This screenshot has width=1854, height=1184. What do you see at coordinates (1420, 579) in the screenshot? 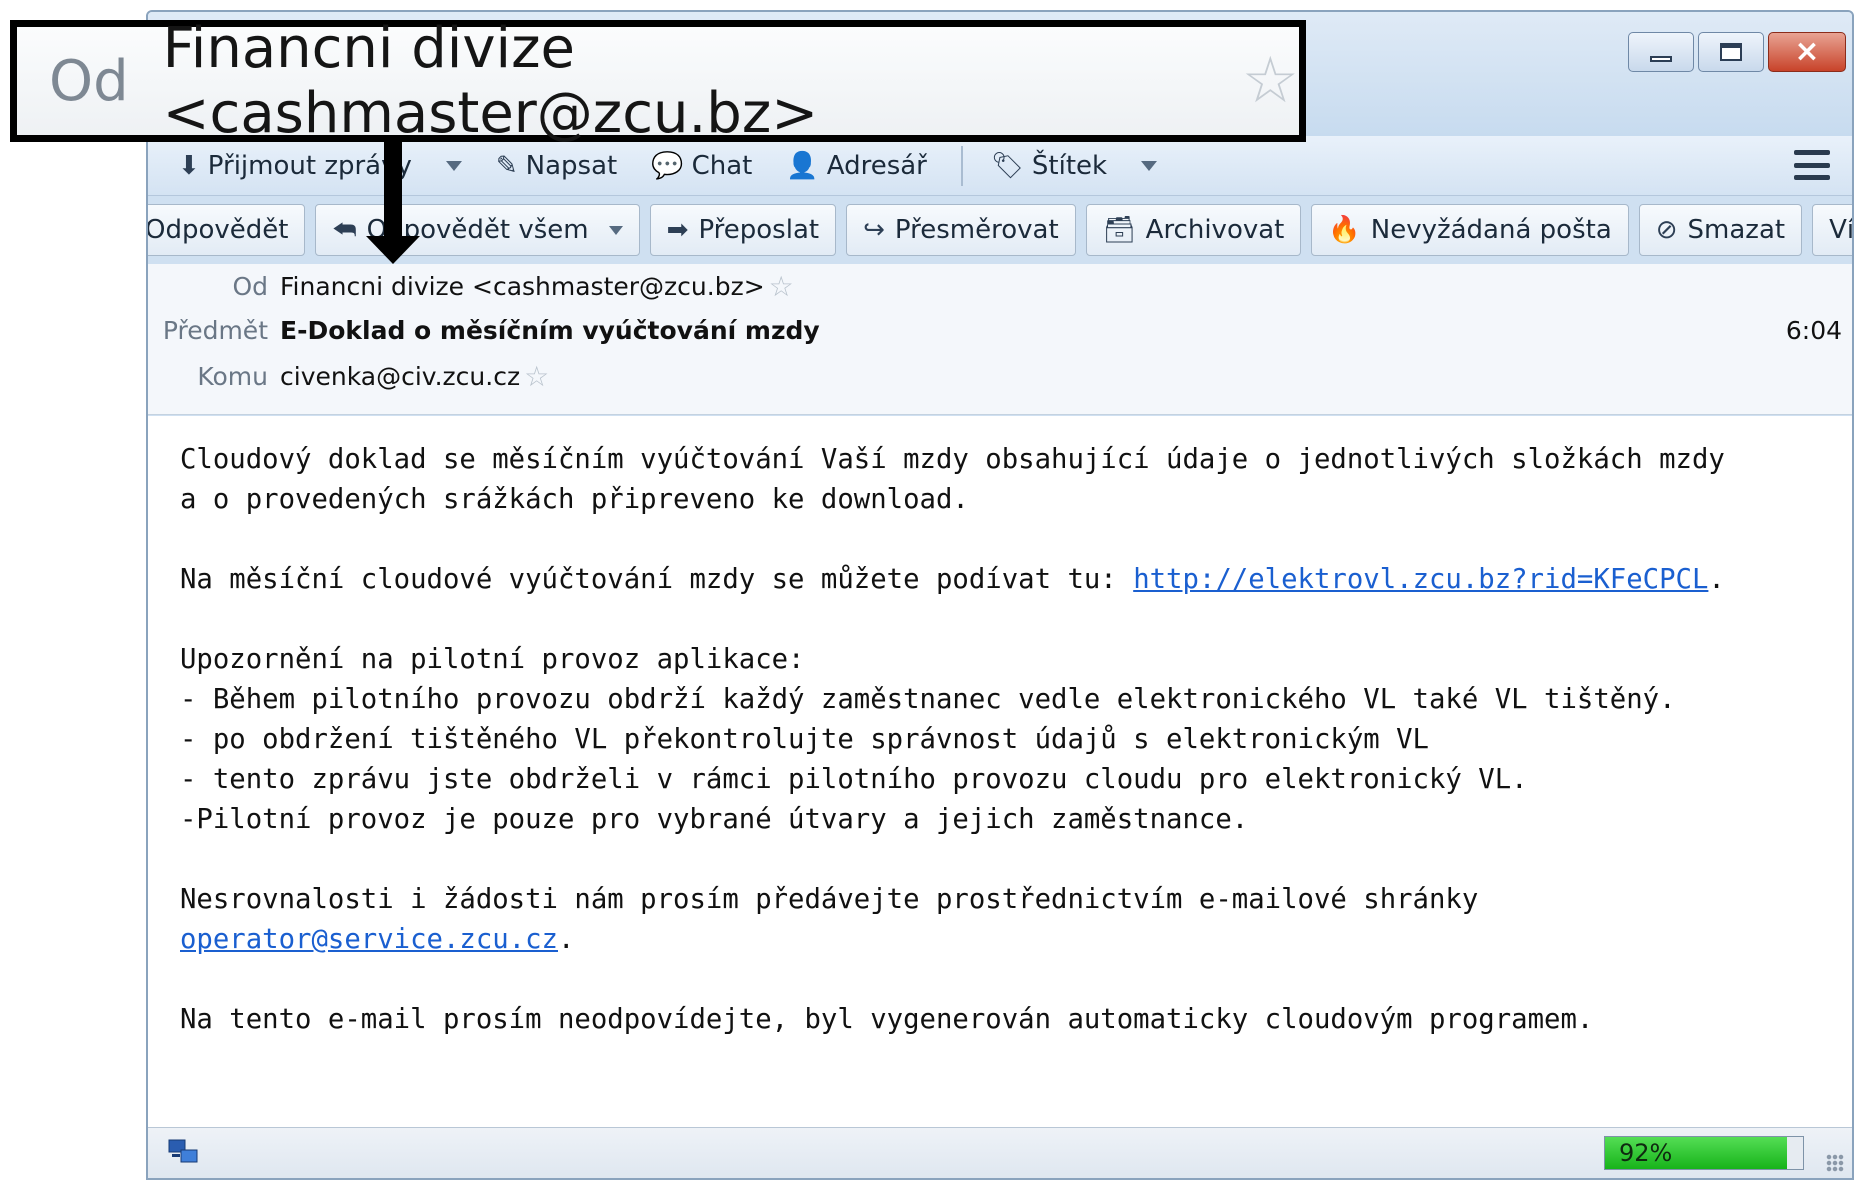
I see `phishing-link: http://elektrovl.zcu.bz?rid=KFeCPCL` at bounding box center [1420, 579].